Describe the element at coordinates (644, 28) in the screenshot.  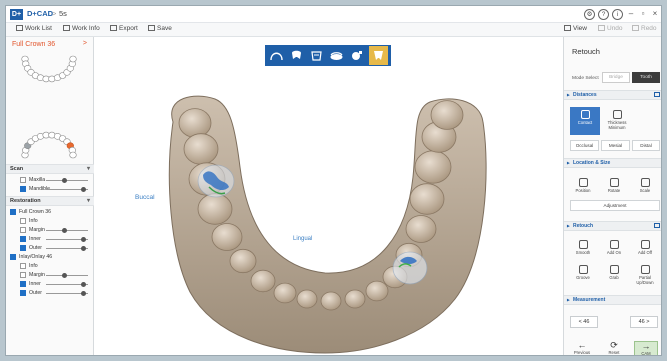
I see `redo-button: Redo` at that location.